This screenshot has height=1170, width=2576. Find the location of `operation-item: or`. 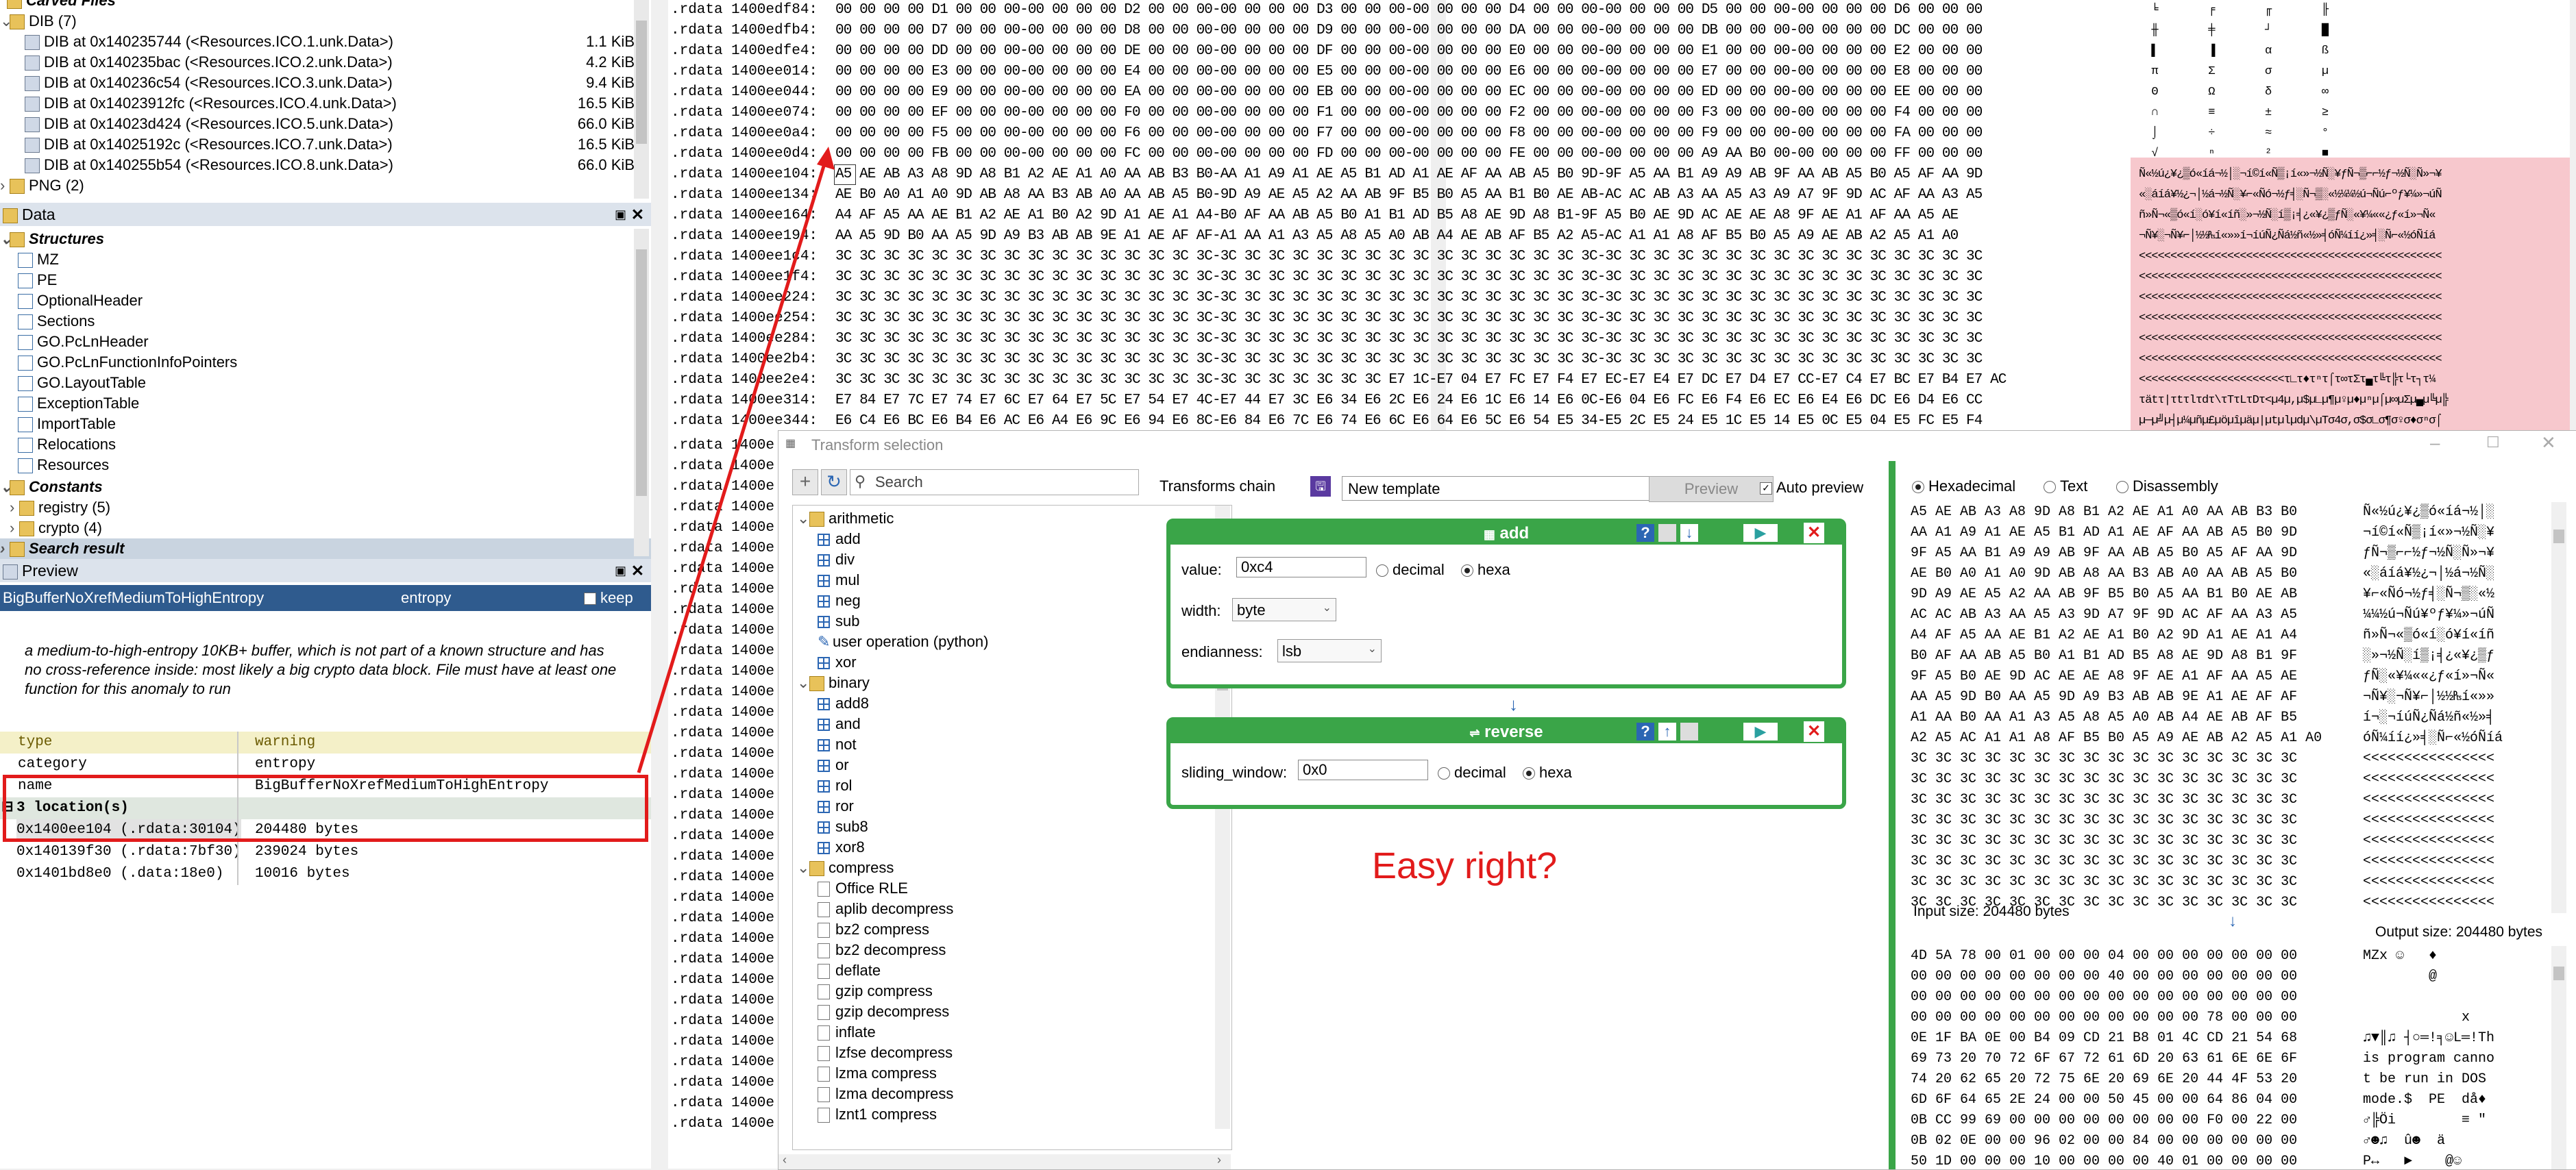

operation-item: or is located at coordinates (834, 765).